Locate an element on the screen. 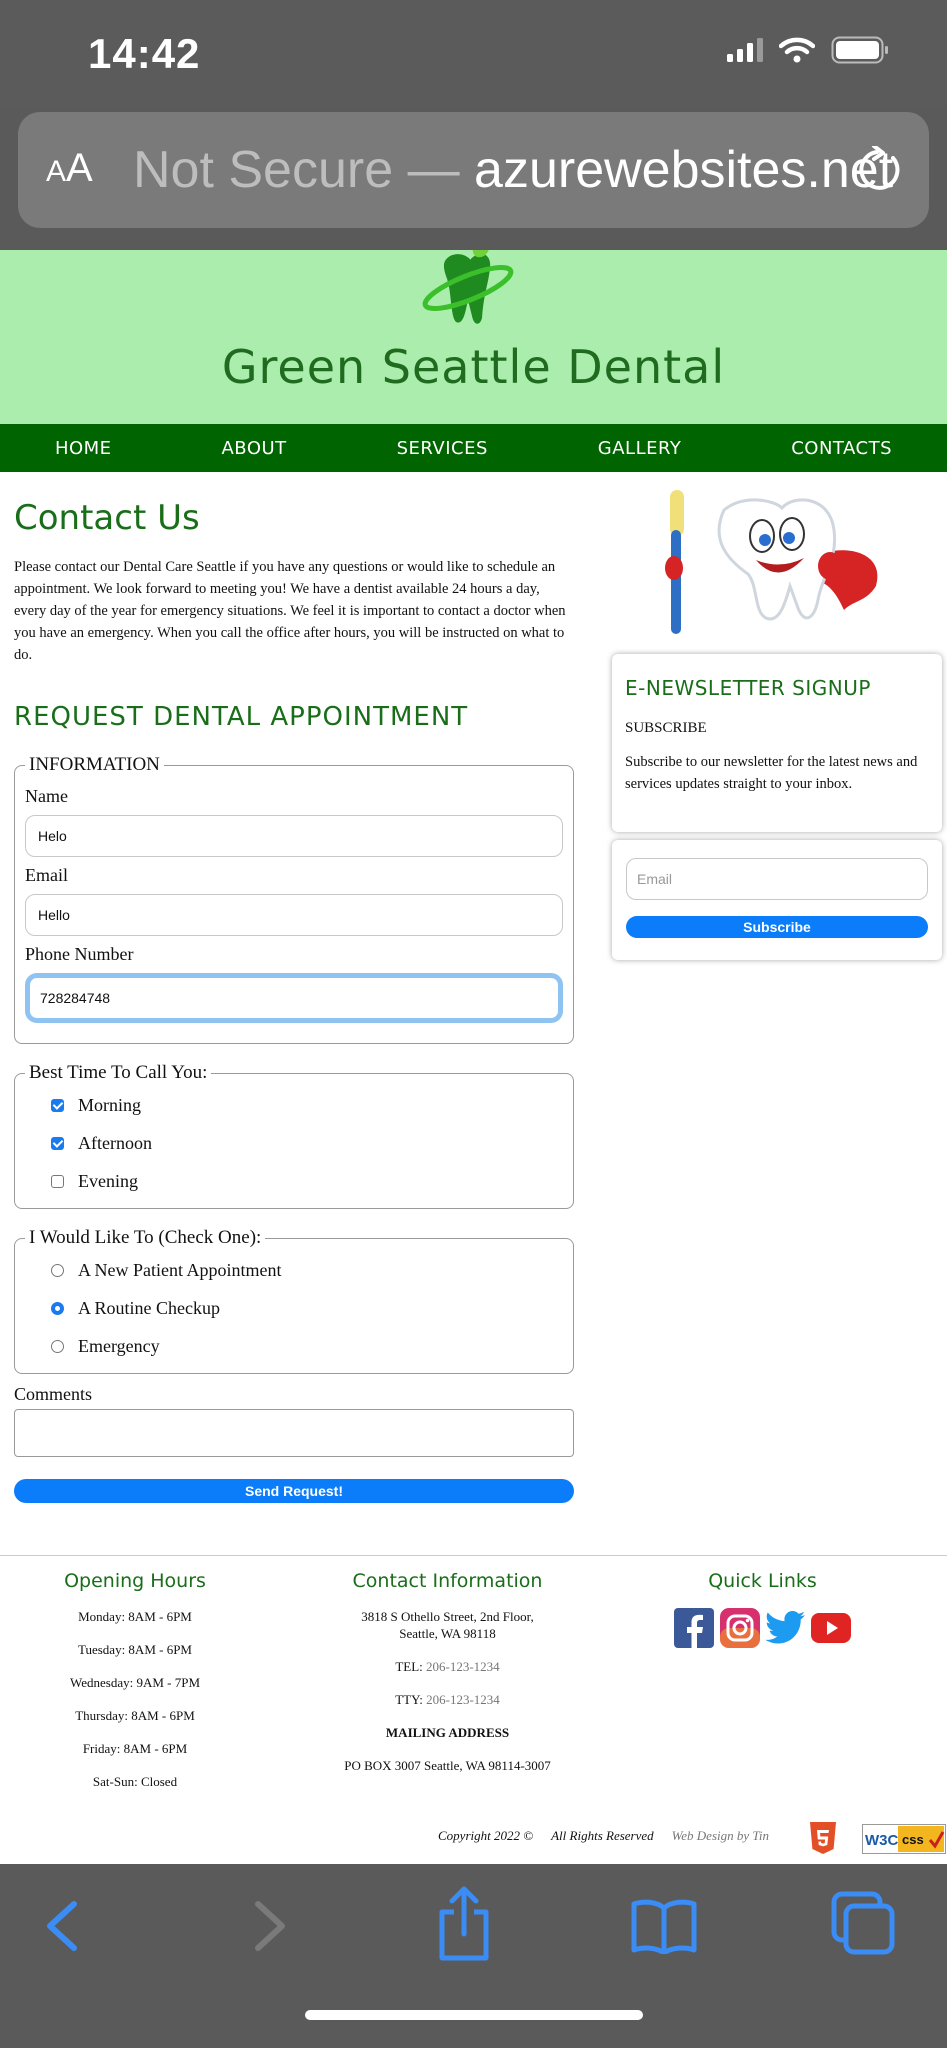 The height and width of the screenshot is (2048, 947). url-text: Not Secure — azurewebsites.net is located at coordinates (513, 170).